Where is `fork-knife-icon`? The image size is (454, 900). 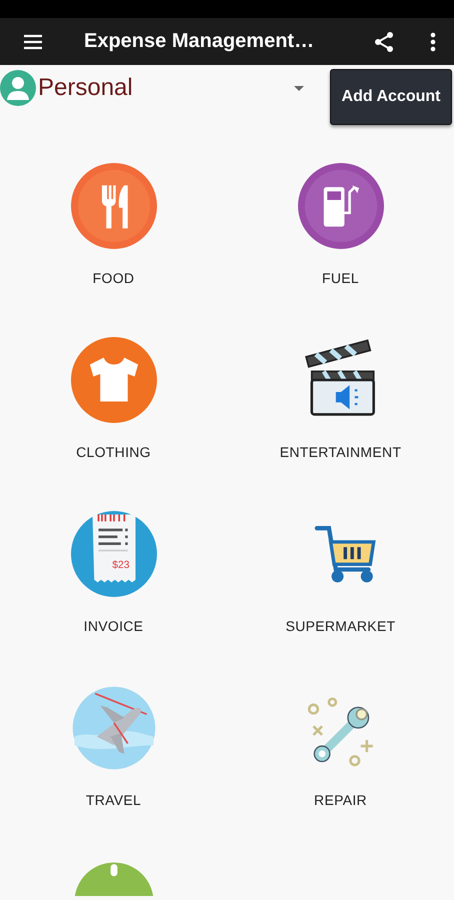
fork-knife-icon is located at coordinates (113, 206).